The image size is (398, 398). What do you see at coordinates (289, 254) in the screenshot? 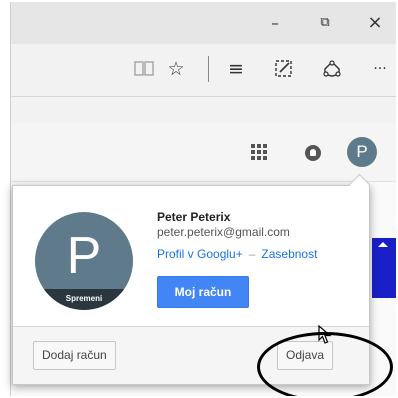
I see `privacy-link: Zasebnost` at bounding box center [289, 254].